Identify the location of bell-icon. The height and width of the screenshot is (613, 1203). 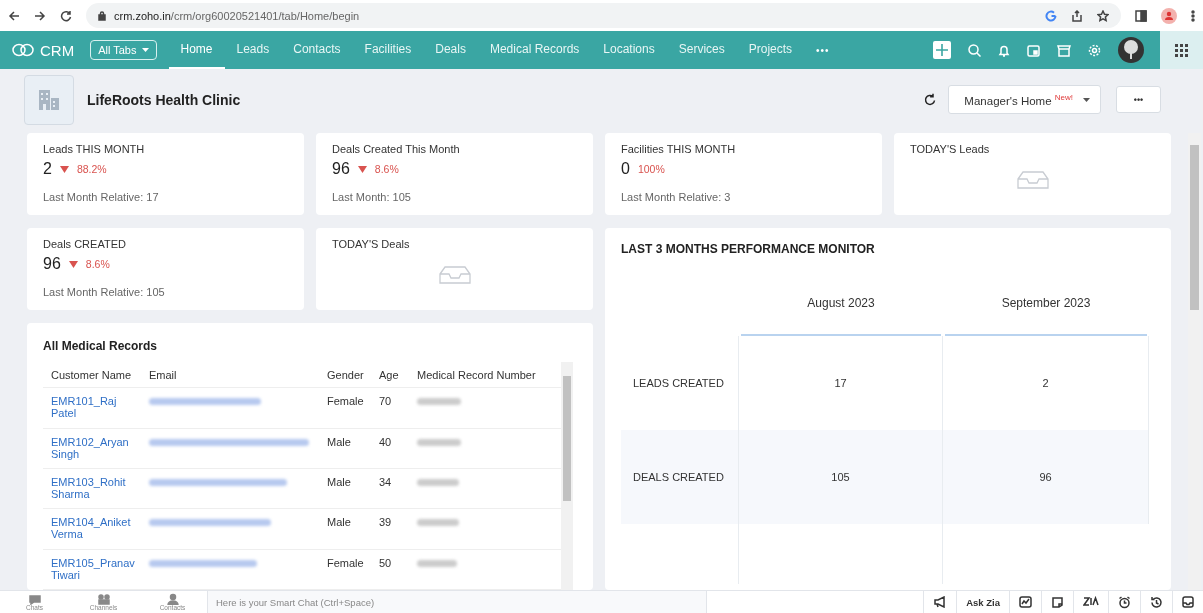
(1004, 50).